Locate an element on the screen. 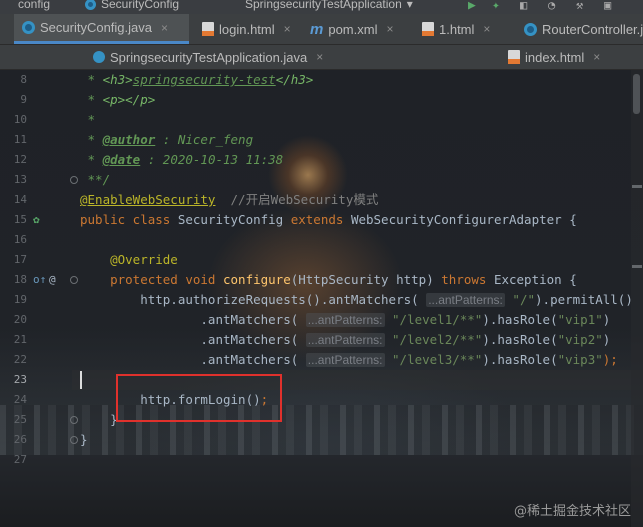 This screenshot has height=527, width=643. scrollbar-thumb is located at coordinates (636, 94).